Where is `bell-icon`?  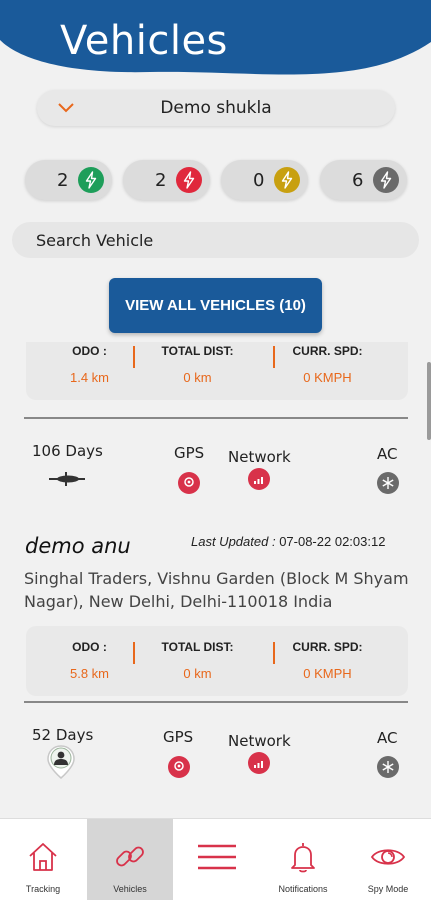 bell-icon is located at coordinates (303, 858).